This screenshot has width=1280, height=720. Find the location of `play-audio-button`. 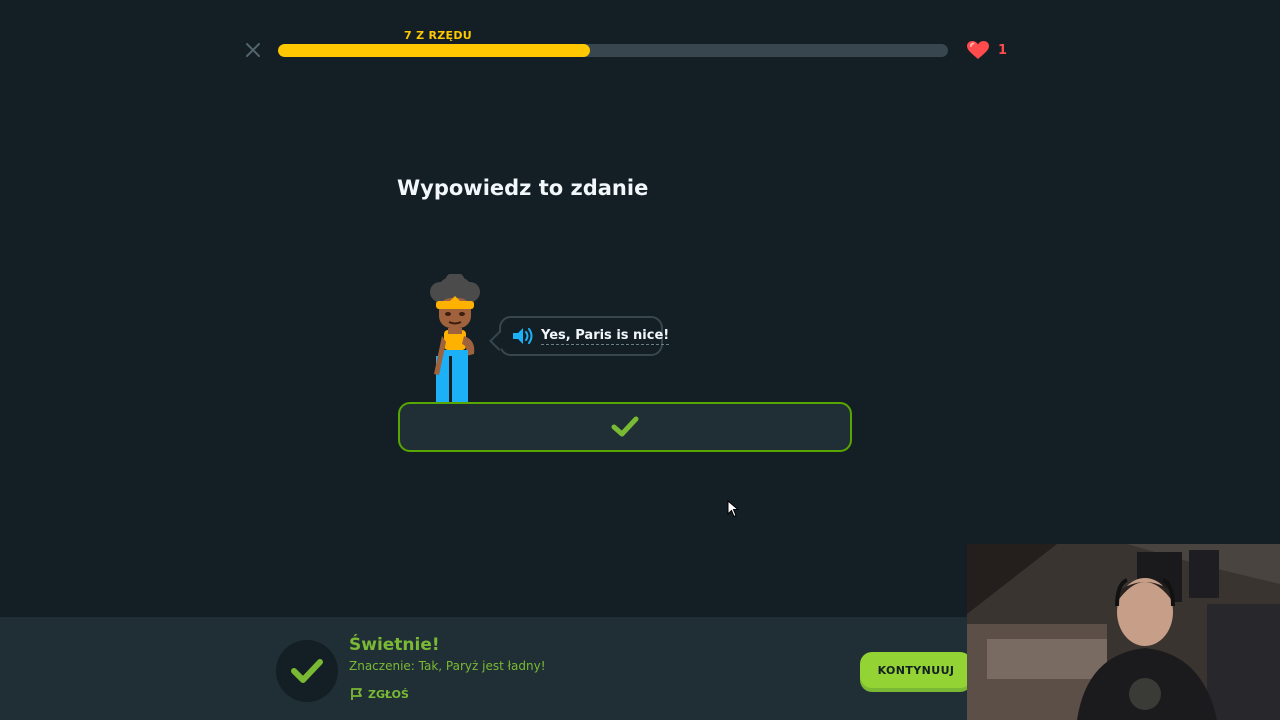

play-audio-button is located at coordinates (523, 336).